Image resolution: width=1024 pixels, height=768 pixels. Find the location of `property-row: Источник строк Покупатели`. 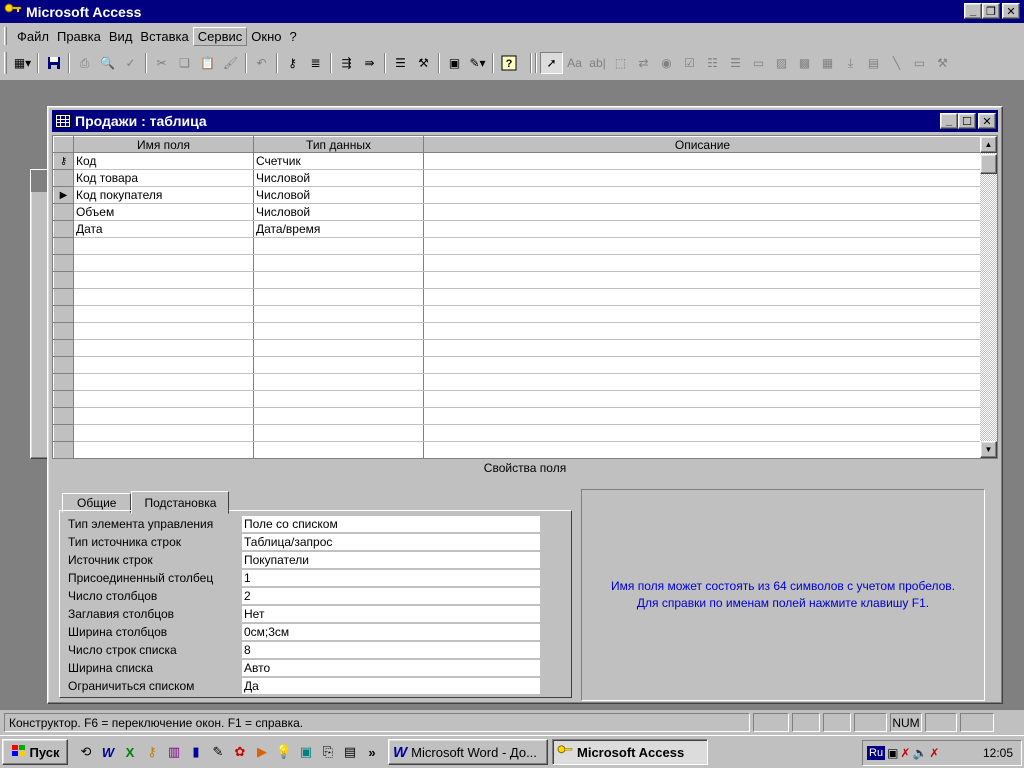

property-row: Источник строк Покупатели is located at coordinates (302, 560).